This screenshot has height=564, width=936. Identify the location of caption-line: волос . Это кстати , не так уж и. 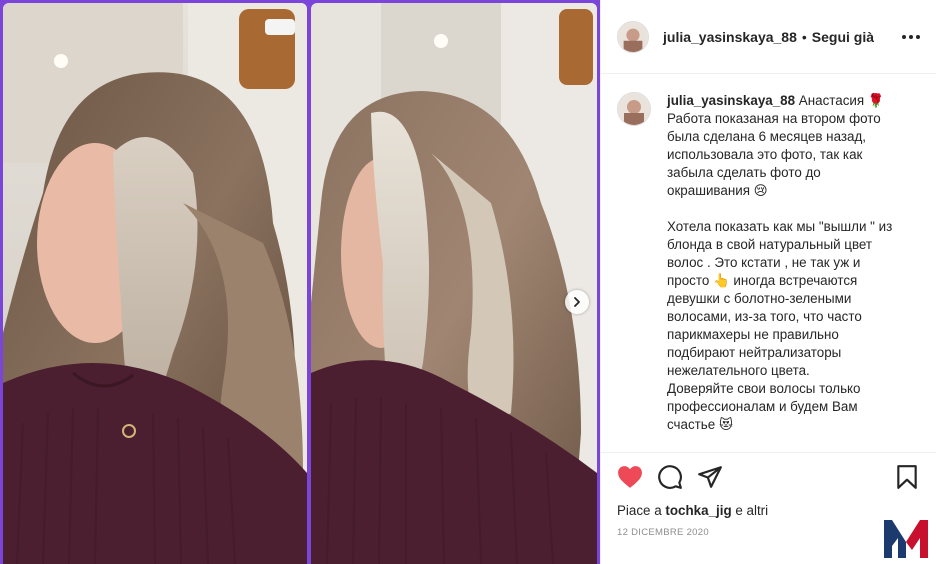
(764, 262).